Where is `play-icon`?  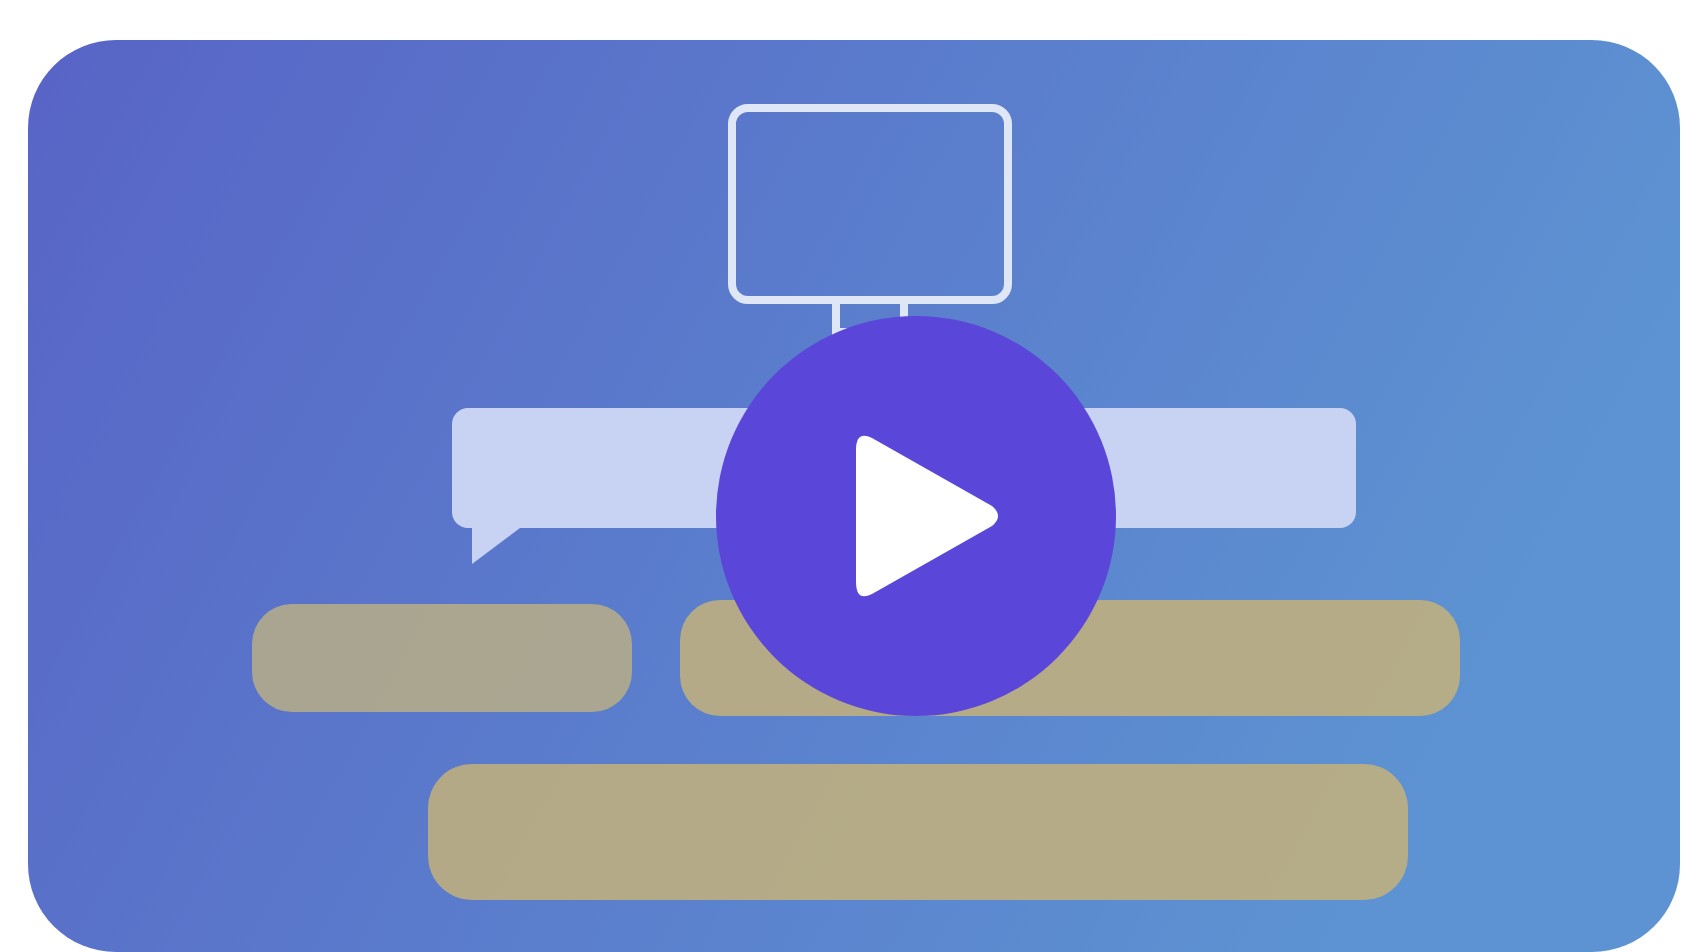
play-icon is located at coordinates (928, 516).